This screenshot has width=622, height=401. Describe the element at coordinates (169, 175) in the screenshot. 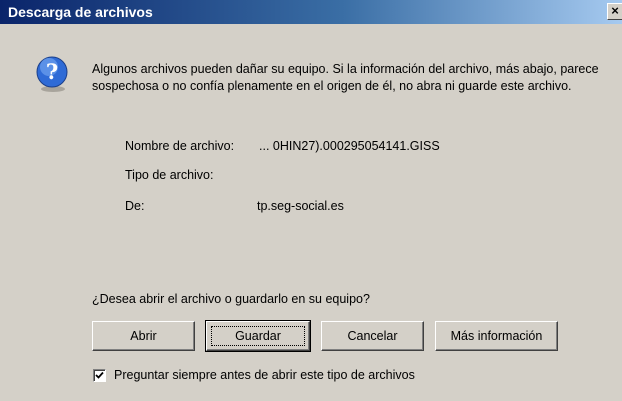

I see `file-type-label: Tipo de archivo:` at that location.